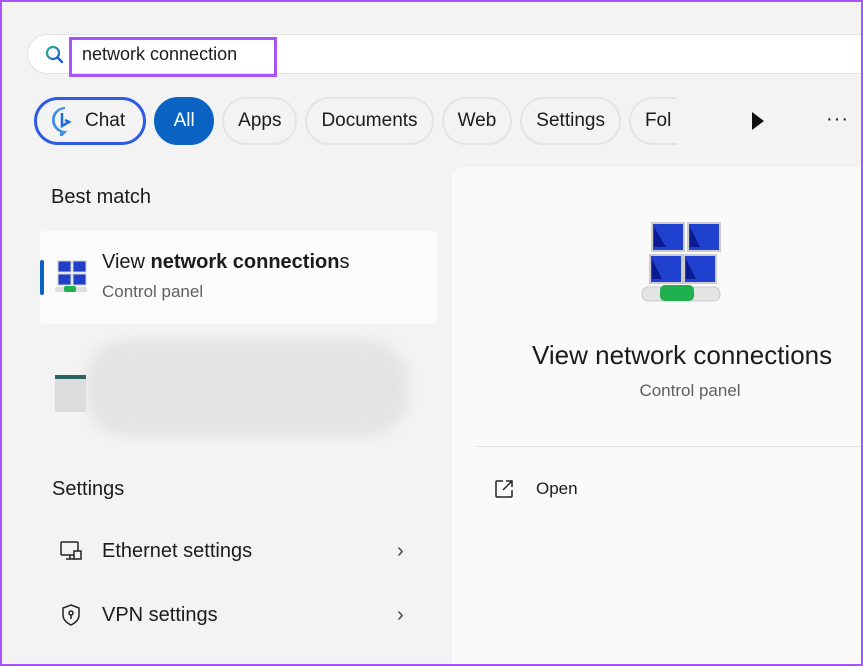  Describe the element at coordinates (71, 276) in the screenshot. I see `network-connections-icon` at that location.